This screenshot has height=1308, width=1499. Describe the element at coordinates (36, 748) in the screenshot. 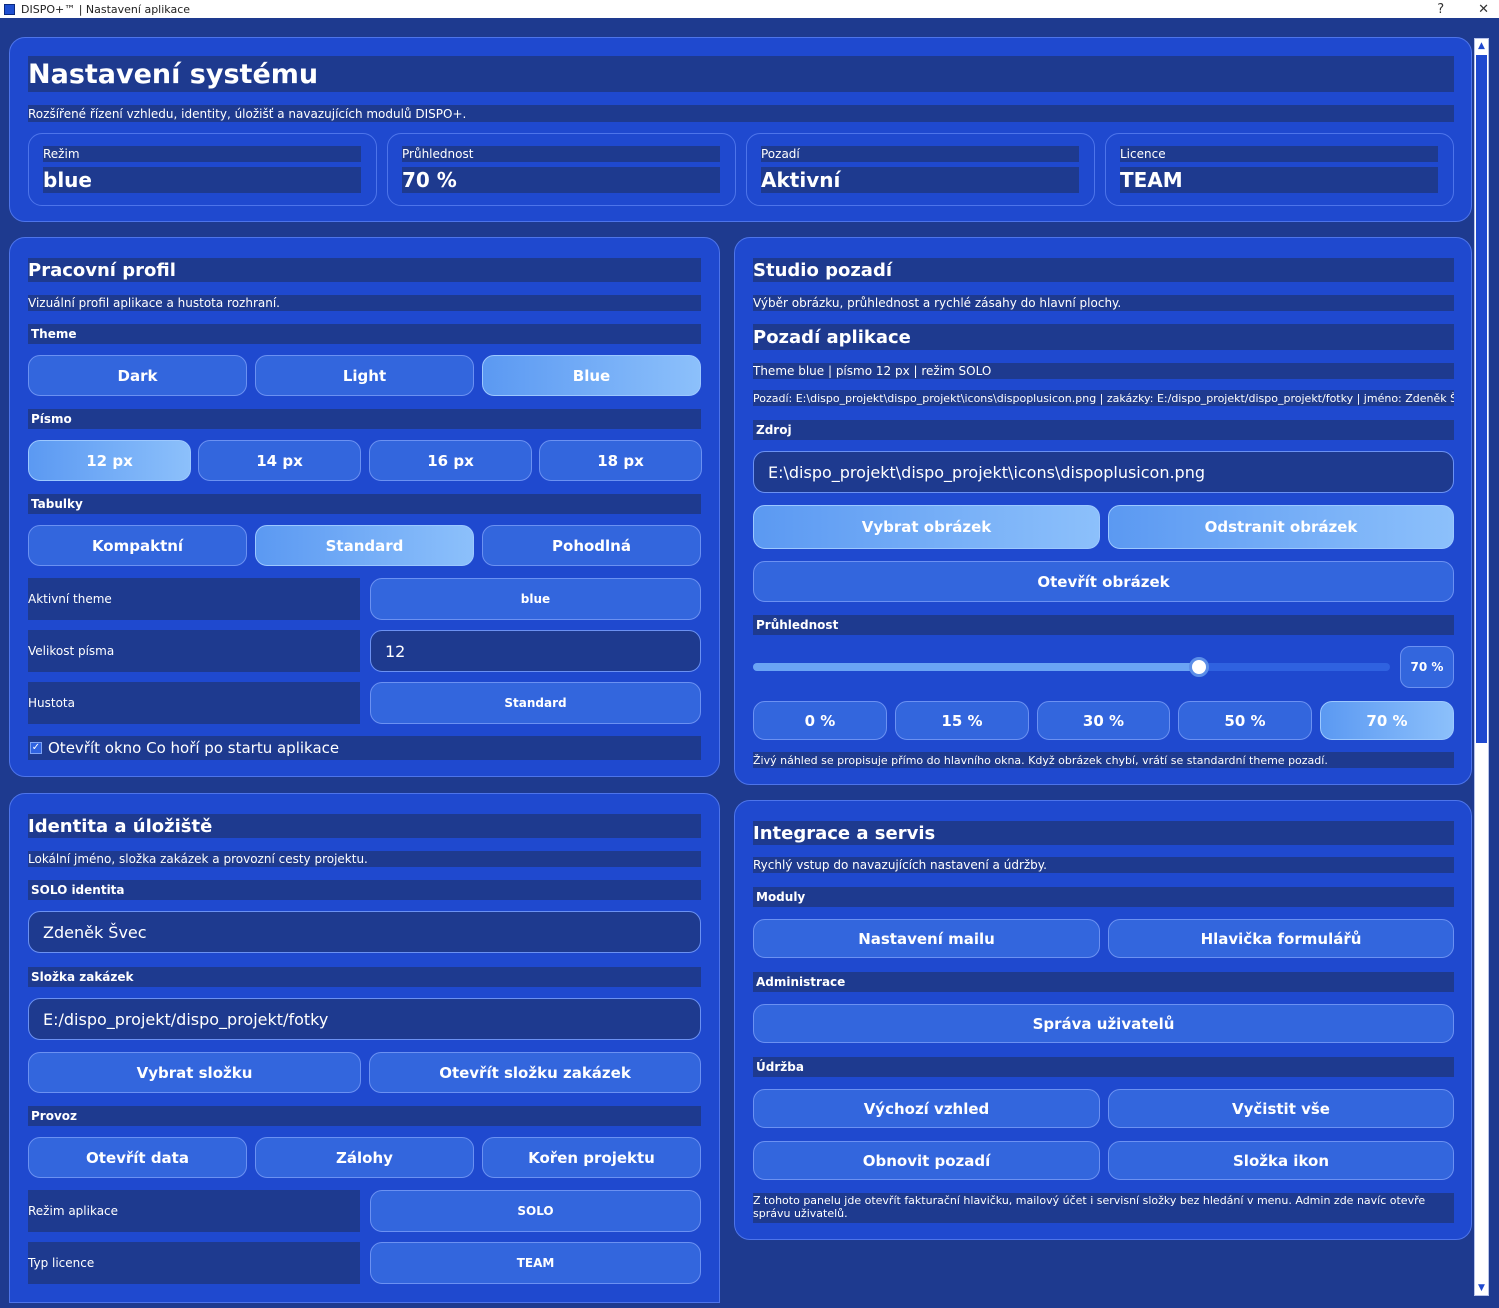

I see `startup-checkbox: ✓` at that location.